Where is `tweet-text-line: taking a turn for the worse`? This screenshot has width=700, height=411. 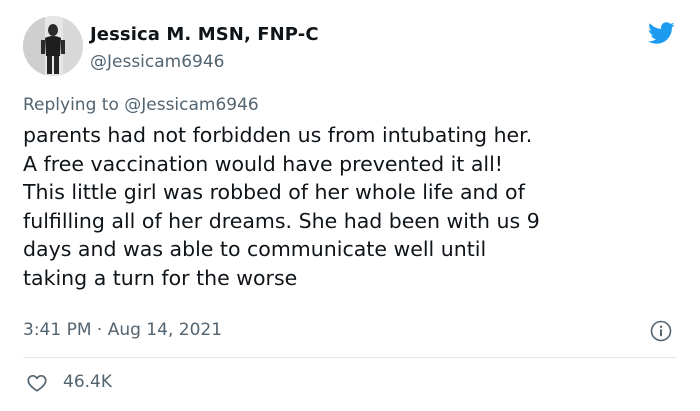
tweet-text-line: taking a turn for the worse is located at coordinates (160, 277).